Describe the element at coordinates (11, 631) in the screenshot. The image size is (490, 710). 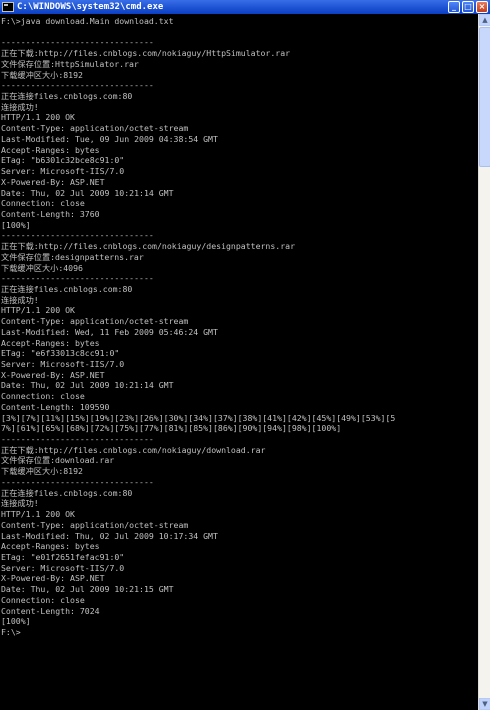
I see `console-line: F:\>` at that location.